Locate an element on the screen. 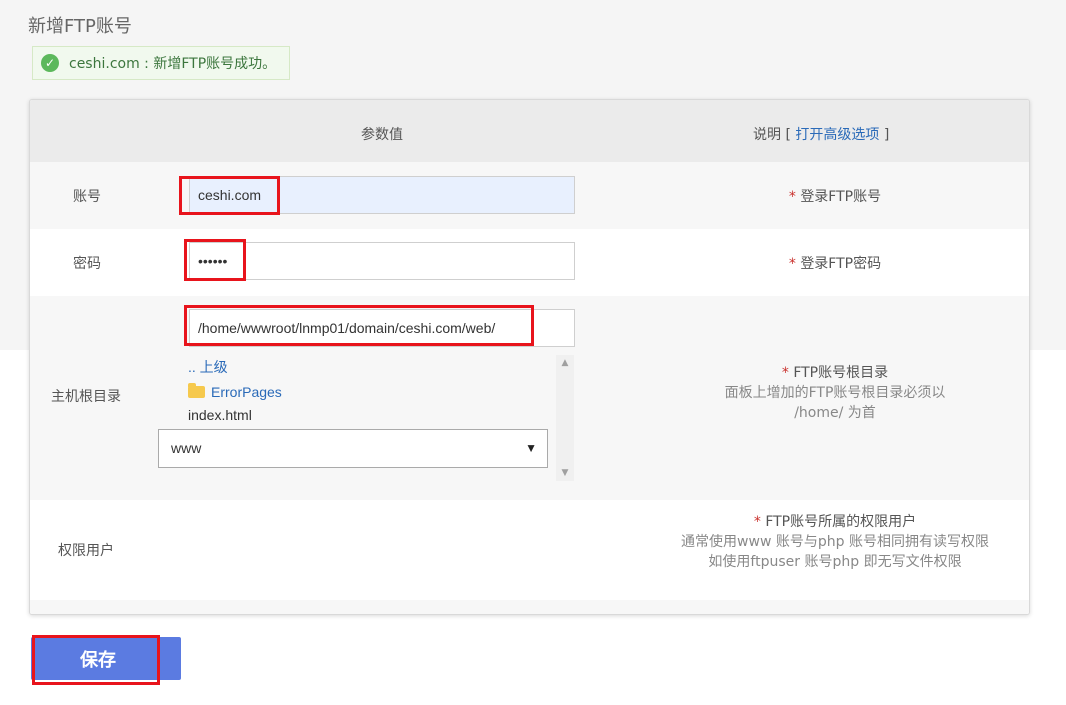 This screenshot has height=705, width=1066. folder-item: ErrorPages is located at coordinates (235, 391).